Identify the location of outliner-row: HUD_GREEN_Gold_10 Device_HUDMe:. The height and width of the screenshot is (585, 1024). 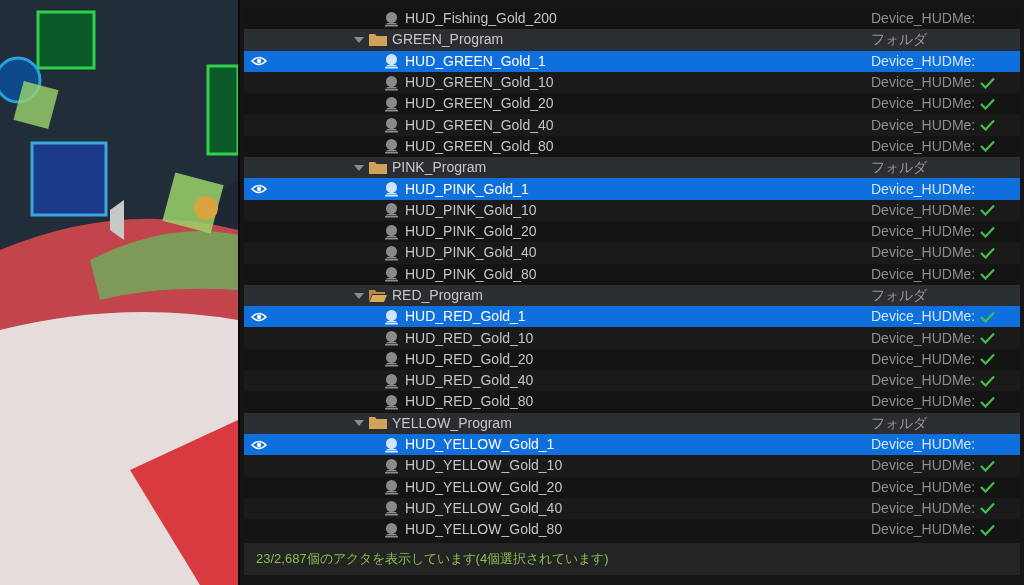
(632, 82).